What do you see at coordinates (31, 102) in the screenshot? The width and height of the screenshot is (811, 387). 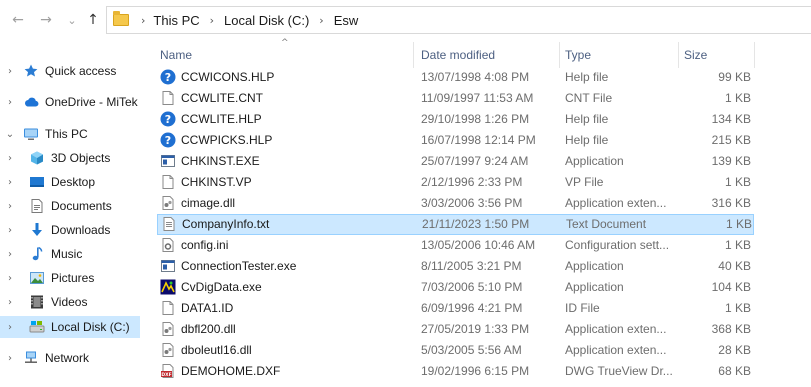 I see `cloud-icon` at bounding box center [31, 102].